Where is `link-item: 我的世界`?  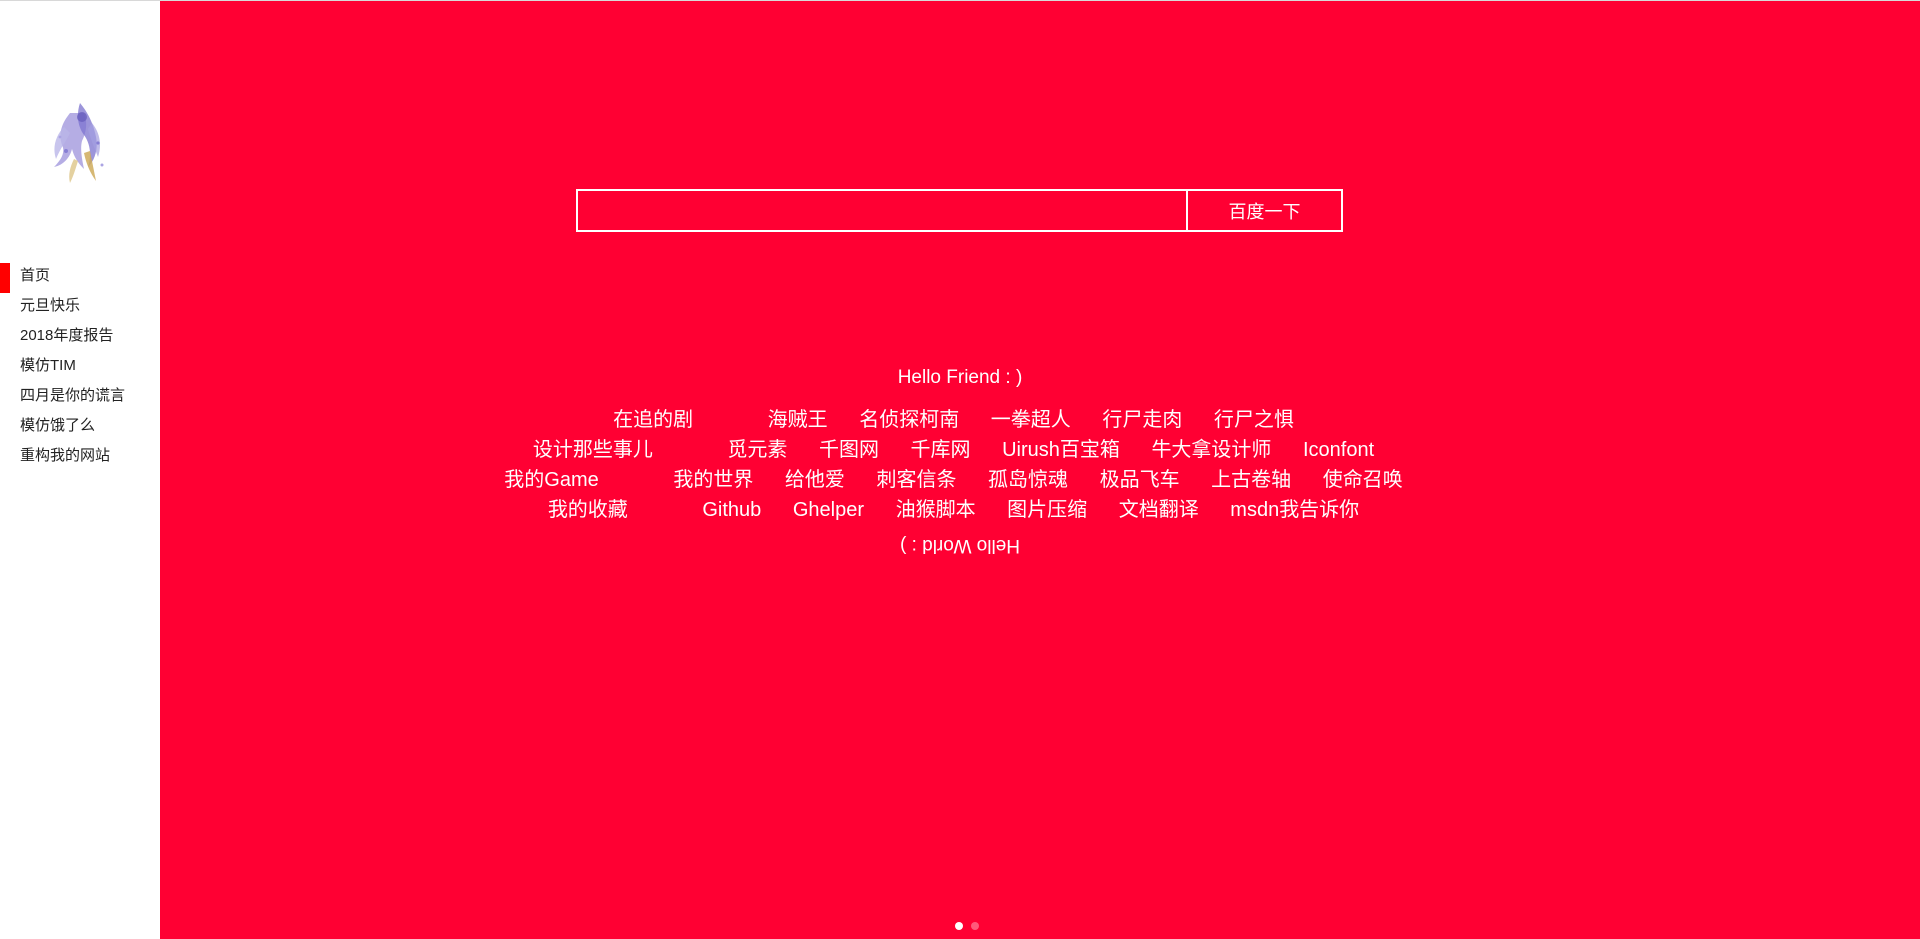
link-item: 我的世界 is located at coordinates (713, 480).